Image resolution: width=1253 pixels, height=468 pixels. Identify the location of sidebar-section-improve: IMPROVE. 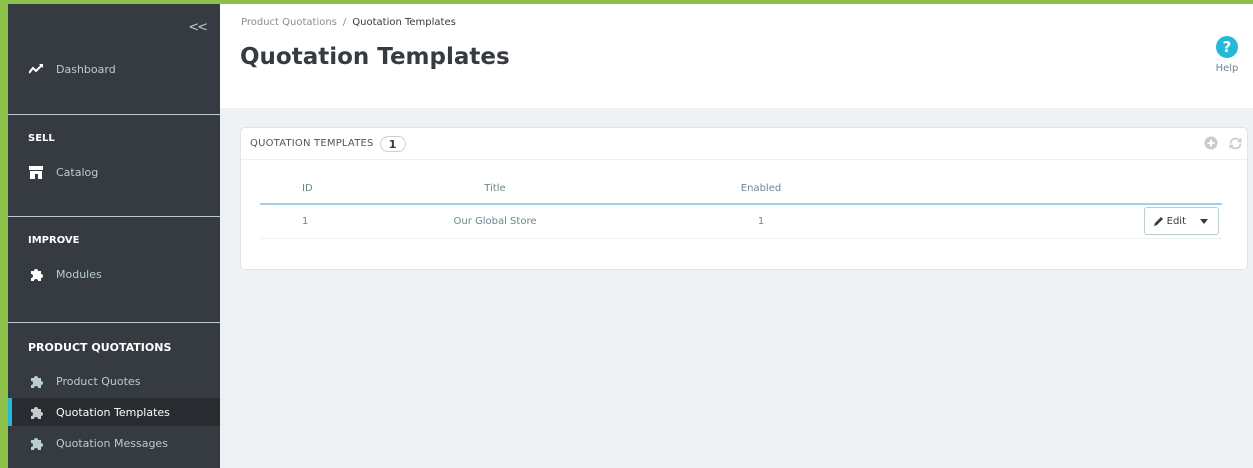
(54, 240).